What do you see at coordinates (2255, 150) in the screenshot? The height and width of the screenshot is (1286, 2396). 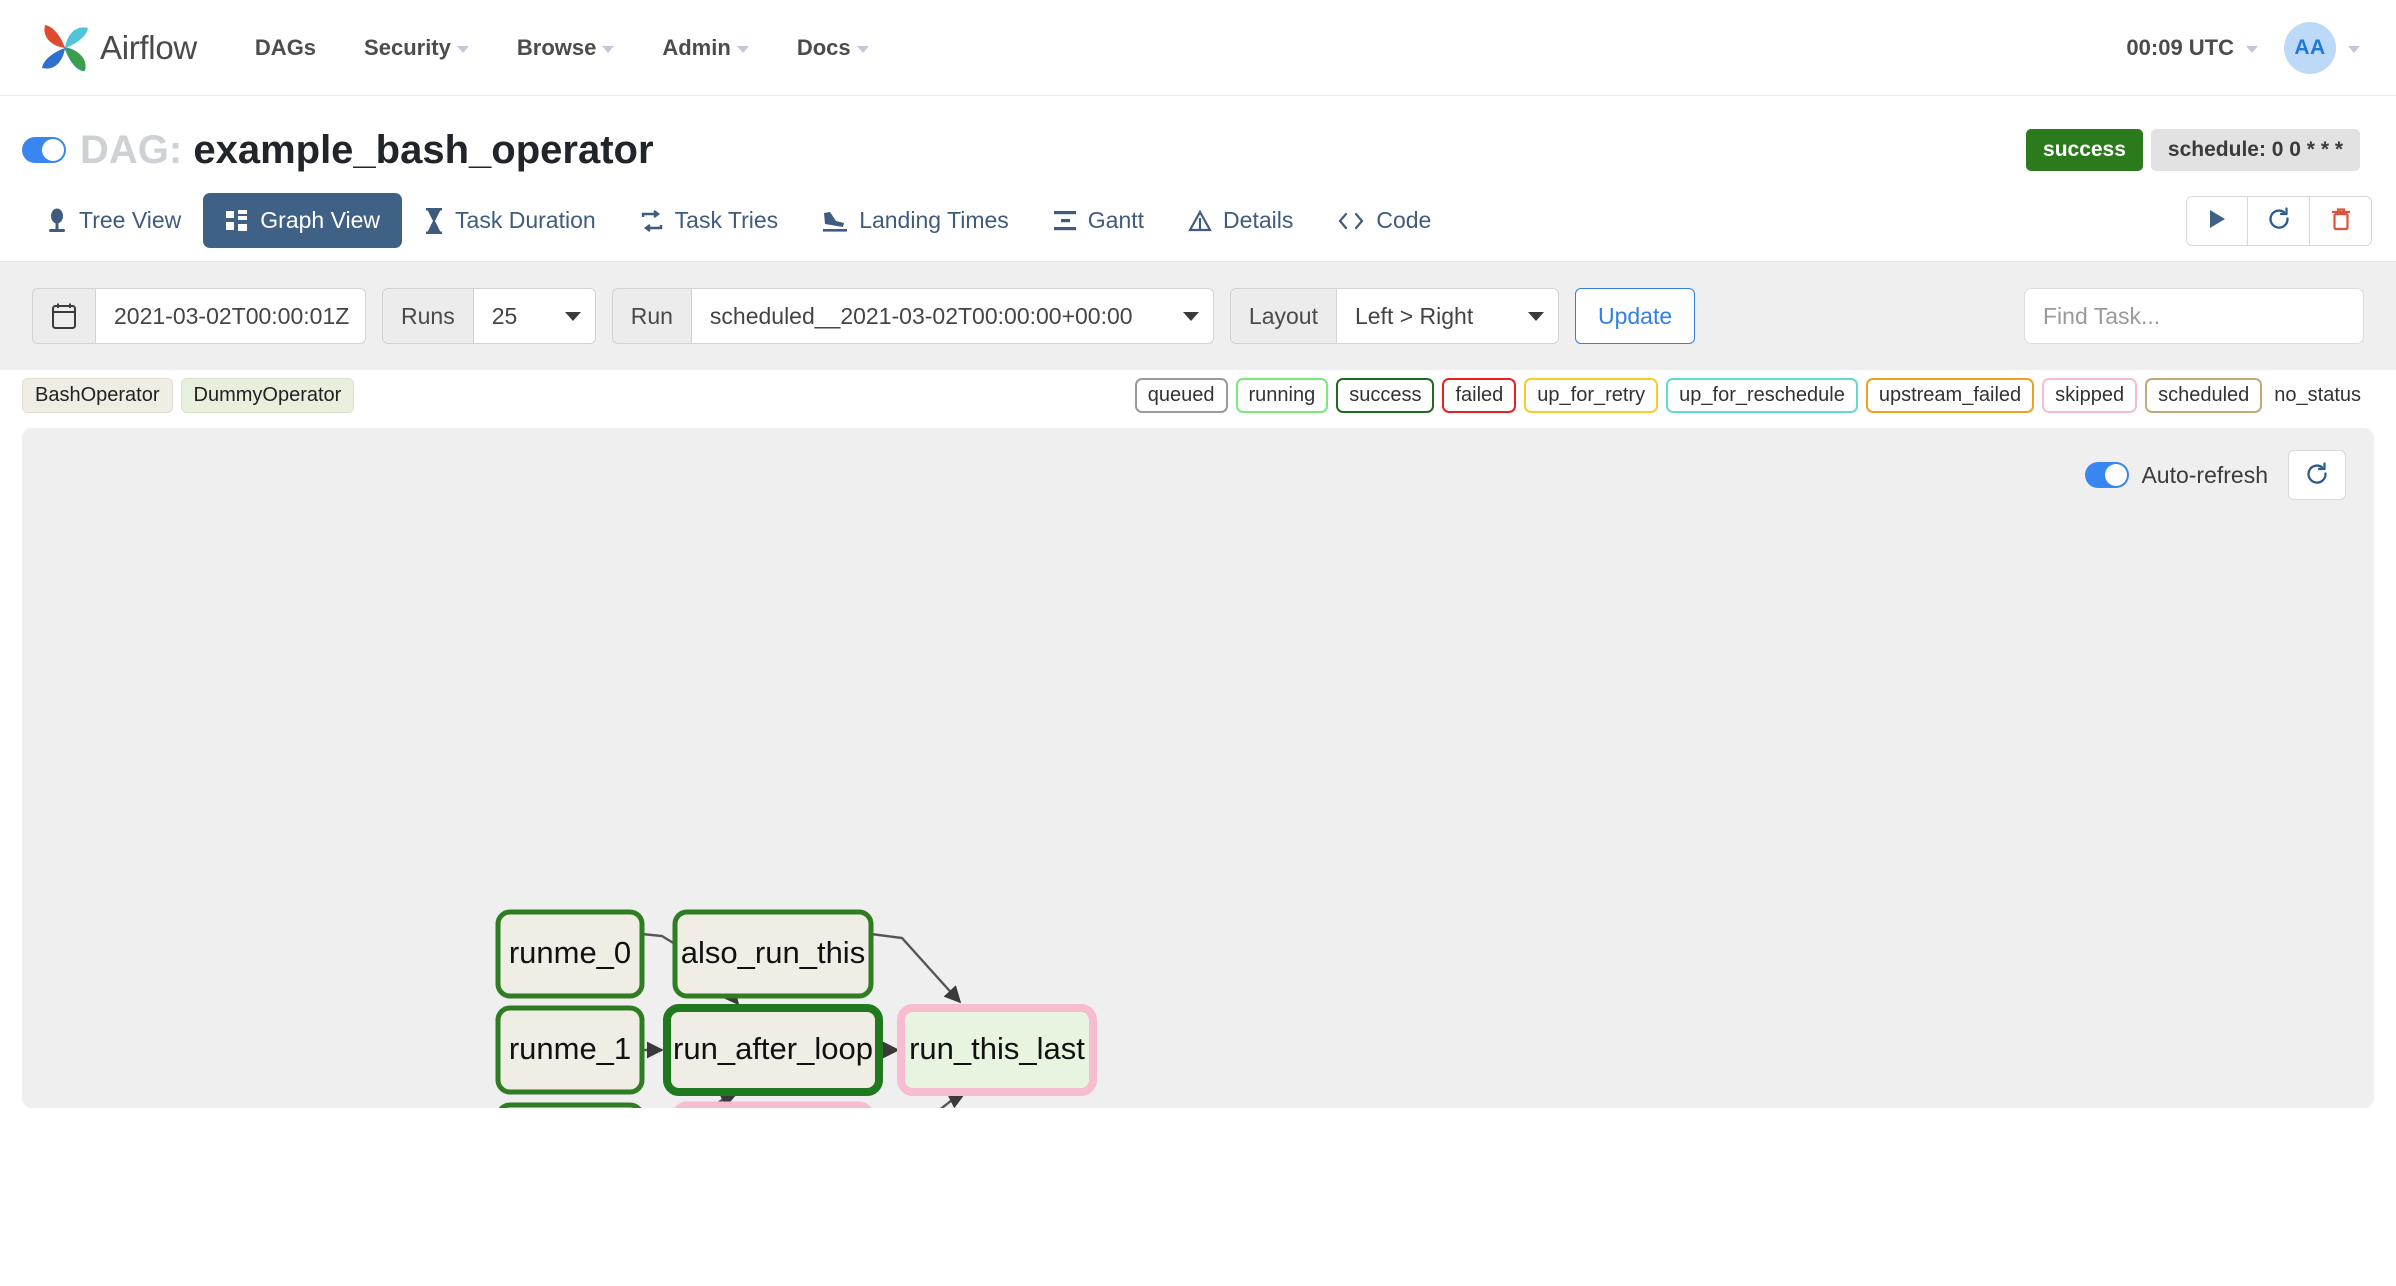 I see `schedule-badge: schedule: 0 0 * * *` at bounding box center [2255, 150].